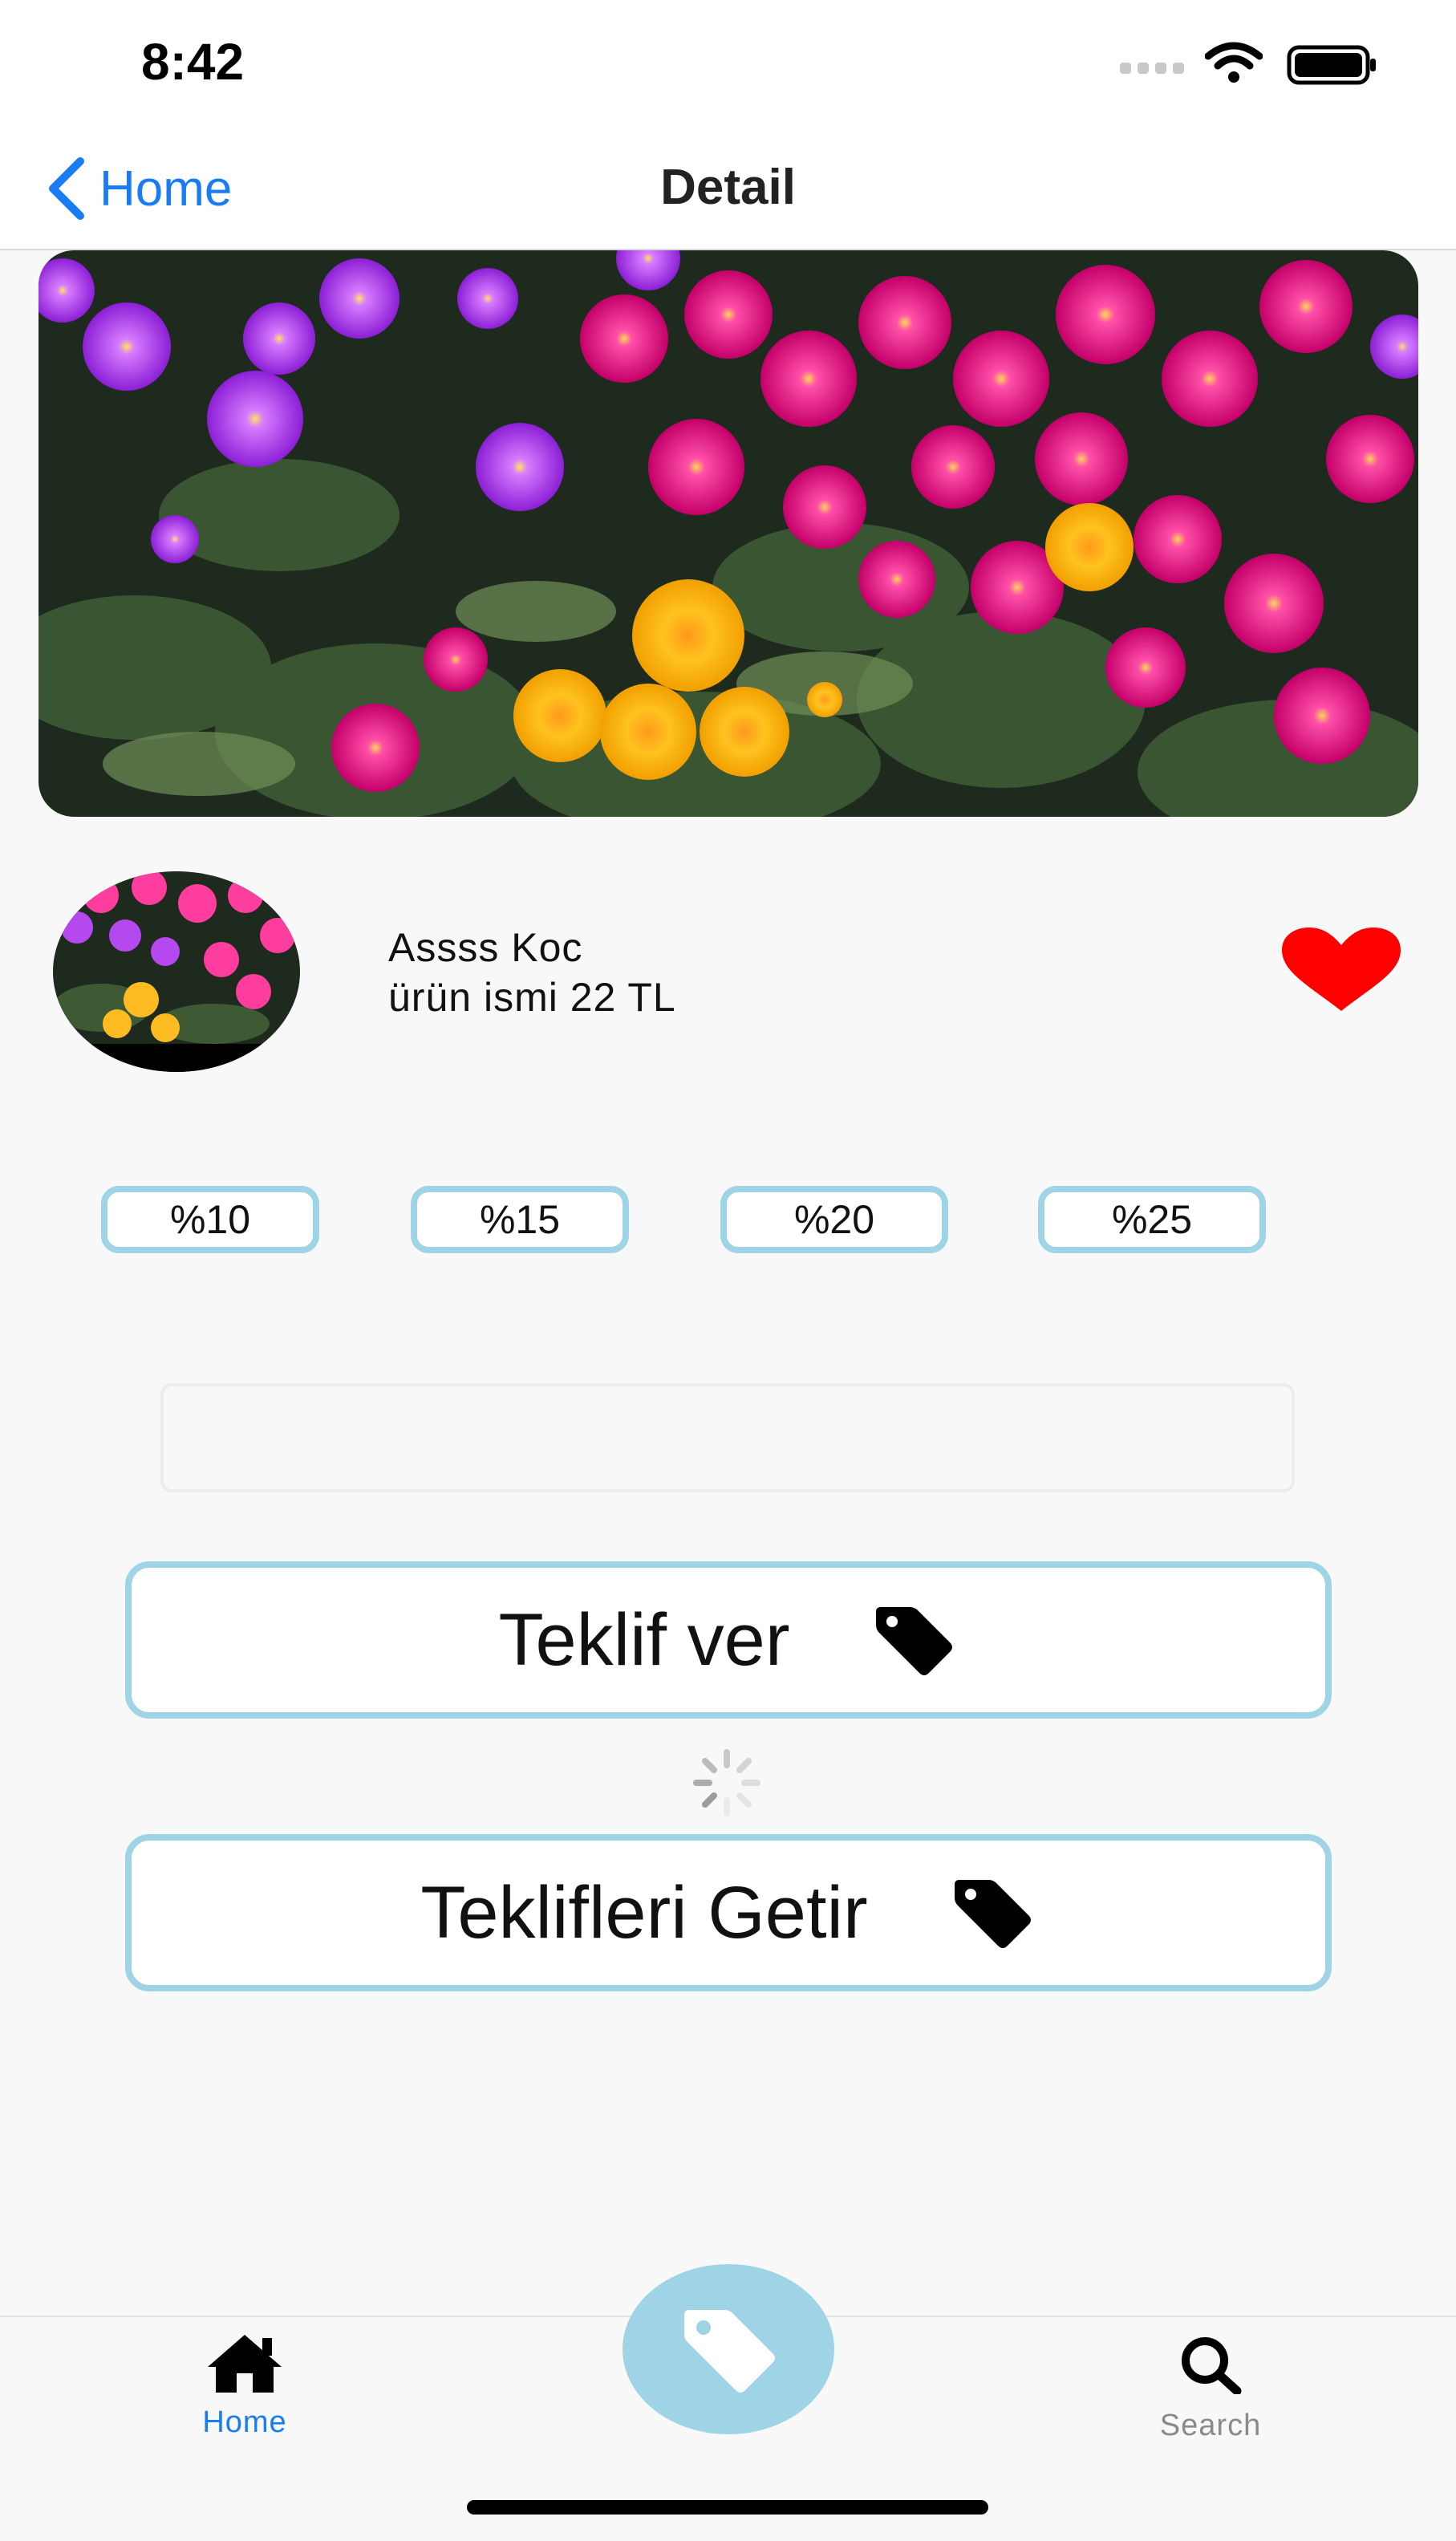 The width and height of the screenshot is (1456, 2541). I want to click on magnifier-icon, so click(1212, 2366).